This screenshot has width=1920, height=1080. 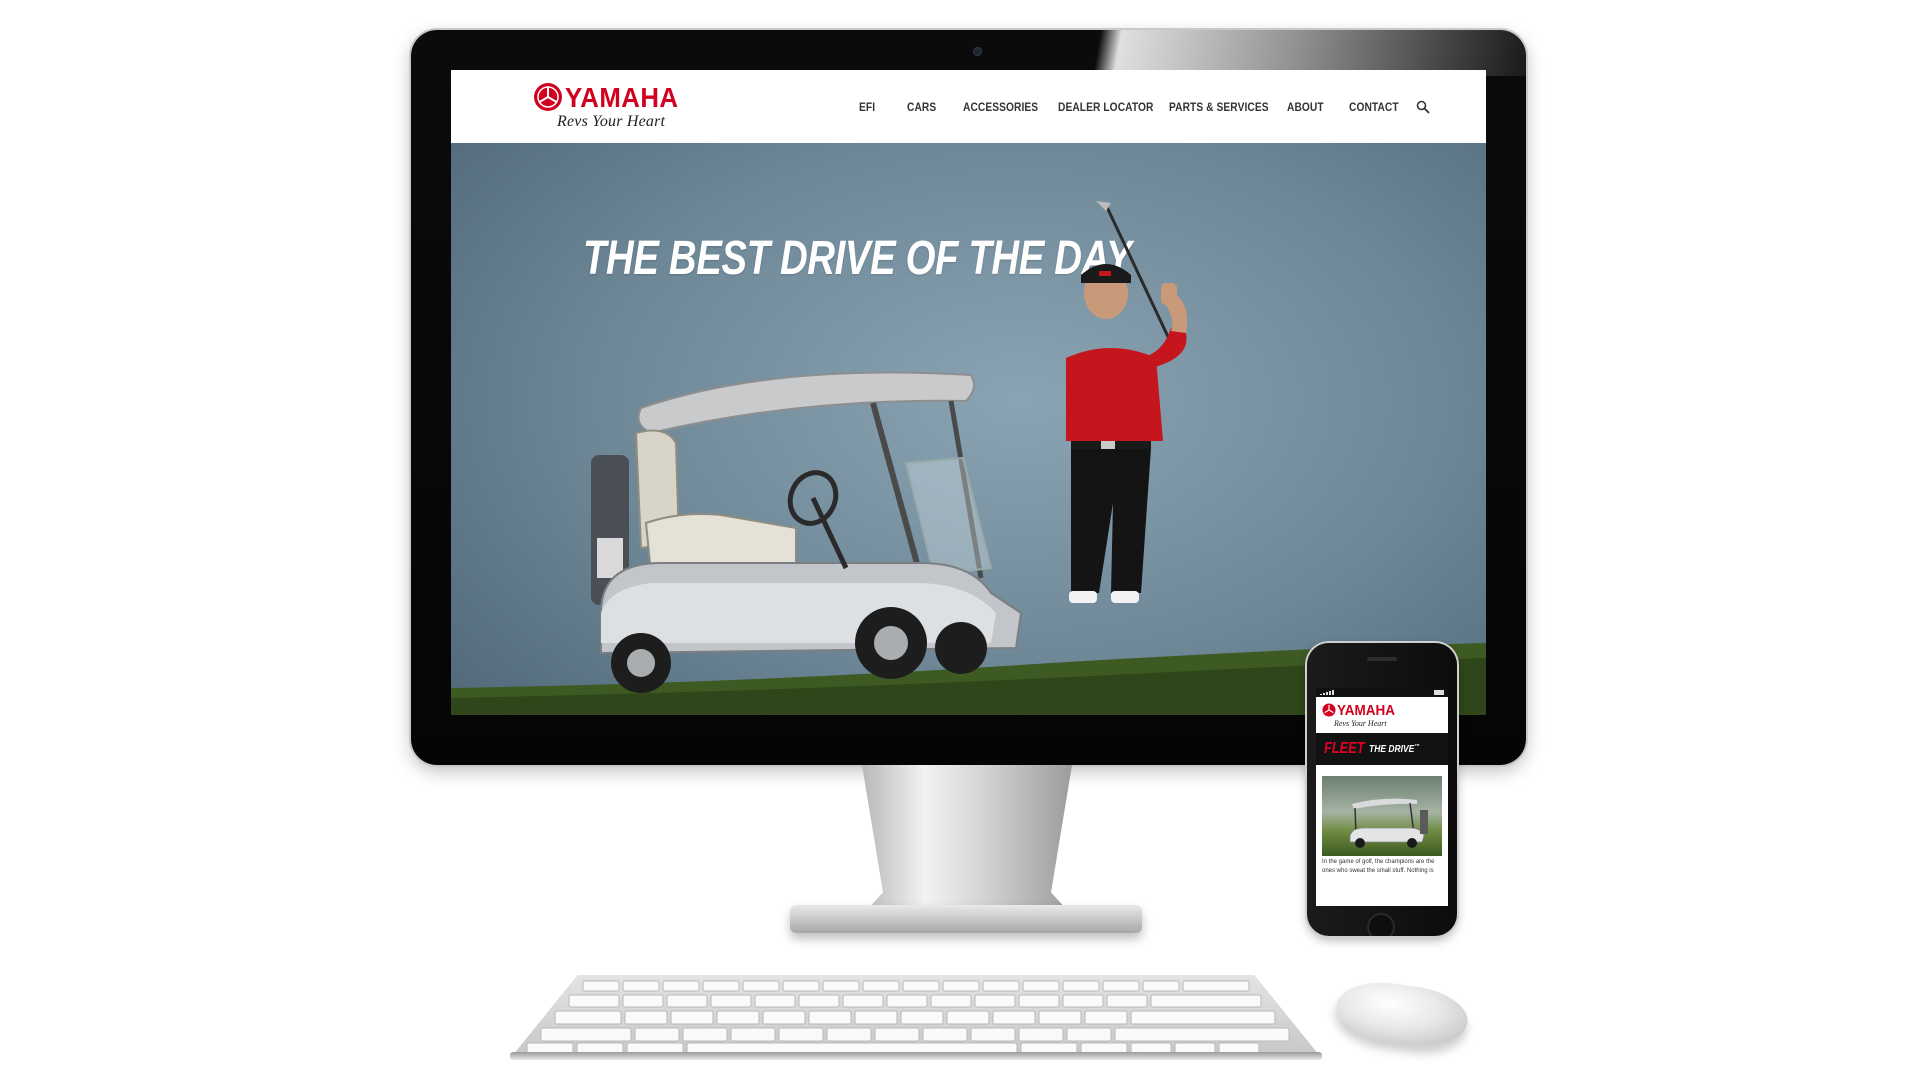 What do you see at coordinates (966, 919) in the screenshot?
I see `monitor-stand-base` at bounding box center [966, 919].